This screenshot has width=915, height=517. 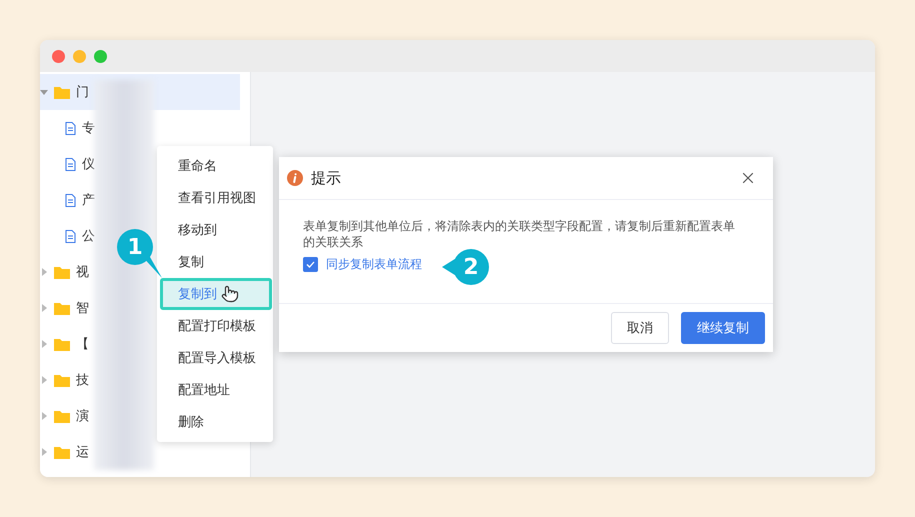 What do you see at coordinates (82, 344) in the screenshot?
I see `tree-label: 【` at bounding box center [82, 344].